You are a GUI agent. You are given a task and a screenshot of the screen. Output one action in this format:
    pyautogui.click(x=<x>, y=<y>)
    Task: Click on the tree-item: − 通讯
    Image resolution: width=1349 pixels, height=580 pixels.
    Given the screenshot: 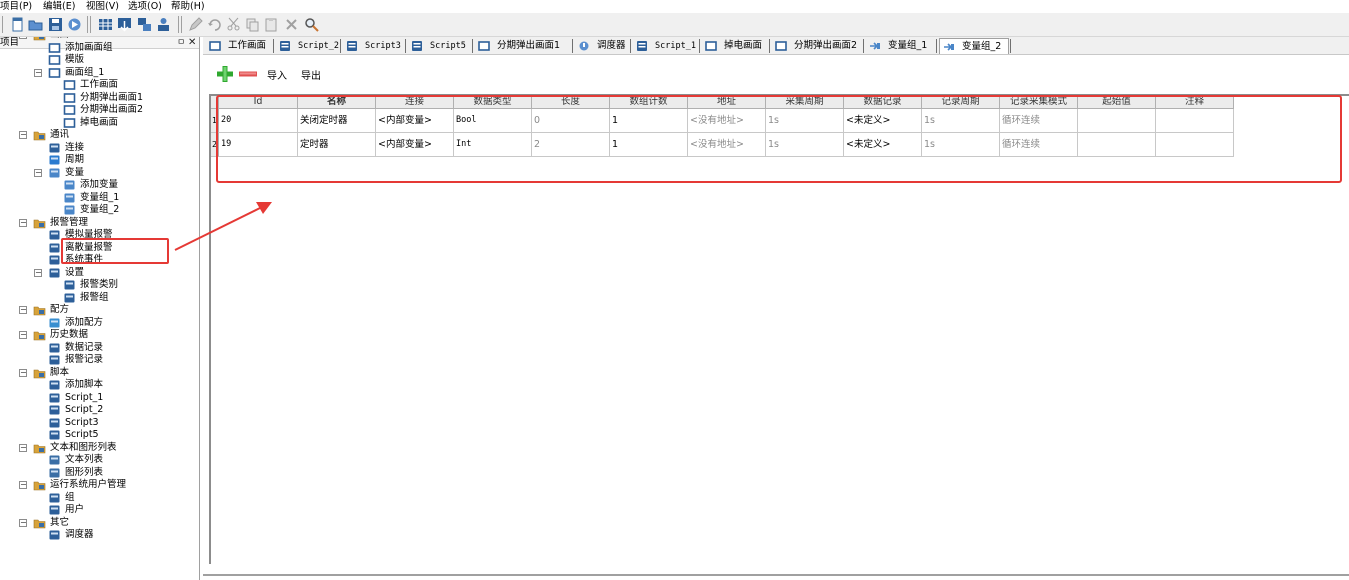 What is the action you would take?
    pyautogui.click(x=99, y=135)
    